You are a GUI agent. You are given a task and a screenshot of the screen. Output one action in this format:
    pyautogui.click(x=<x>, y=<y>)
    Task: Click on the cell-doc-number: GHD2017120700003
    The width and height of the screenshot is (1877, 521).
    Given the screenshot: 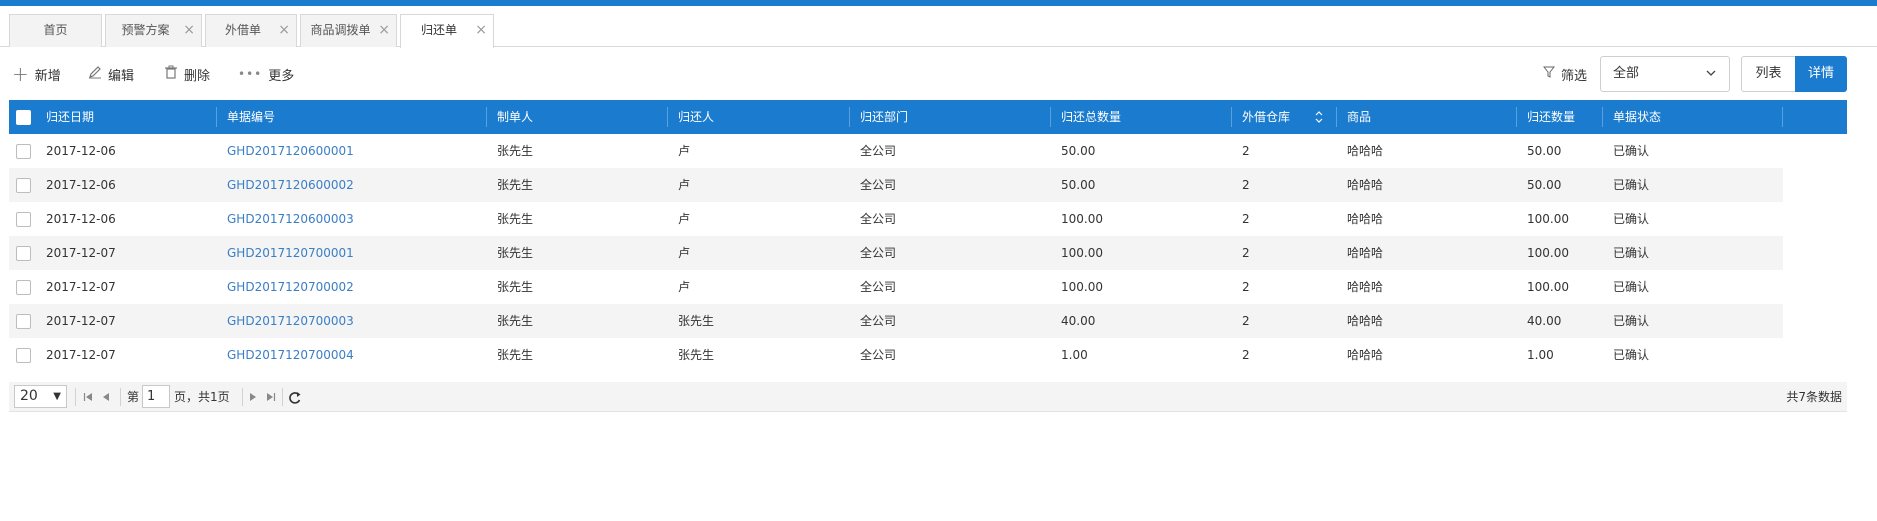 What is the action you would take?
    pyautogui.click(x=290, y=321)
    